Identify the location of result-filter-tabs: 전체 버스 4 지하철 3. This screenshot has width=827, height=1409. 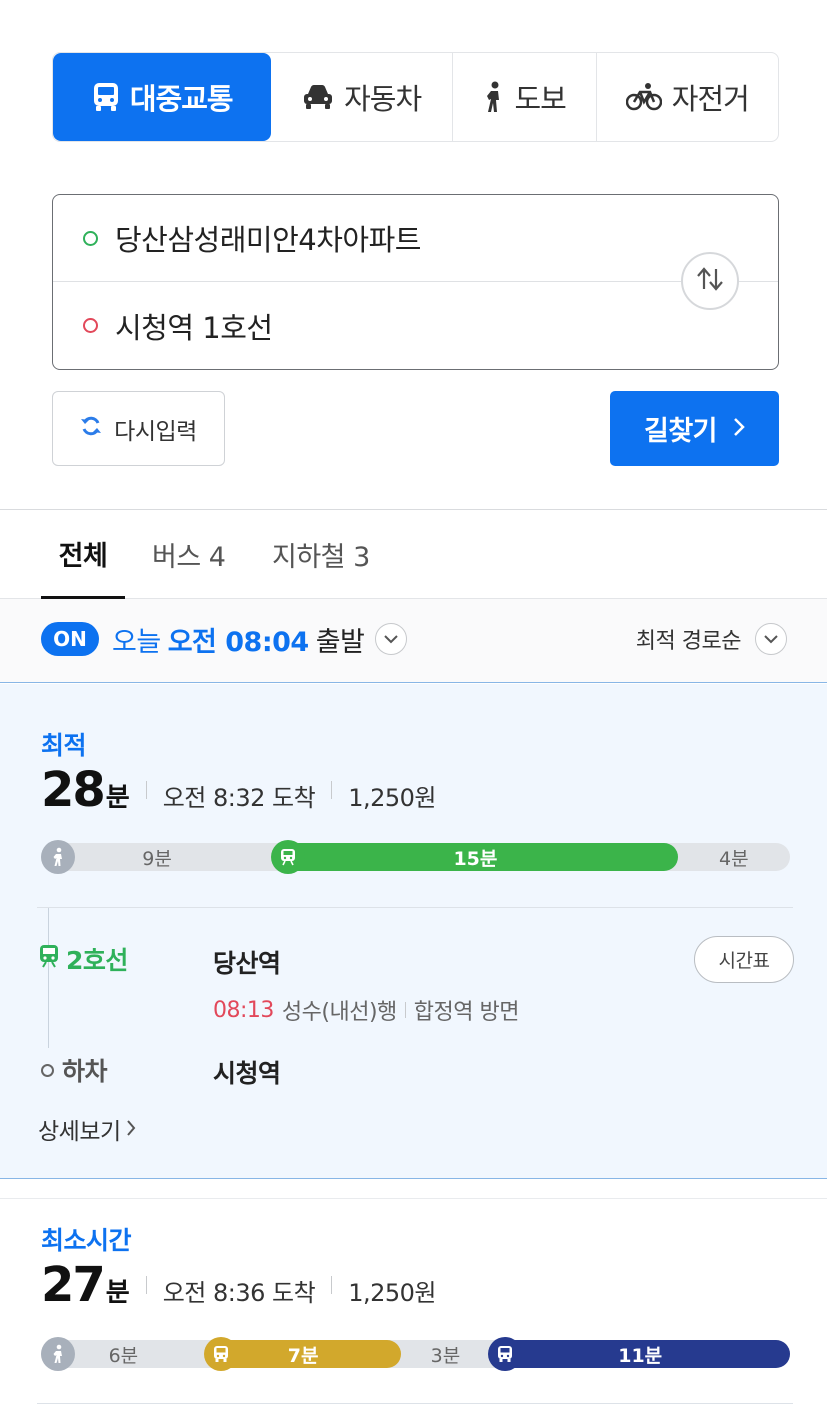
(413, 554).